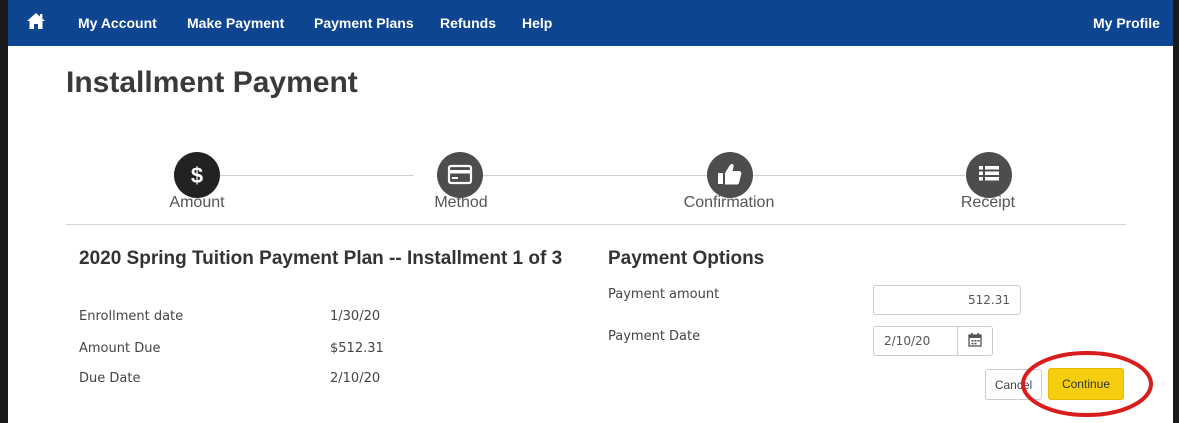  Describe the element at coordinates (117, 23) in the screenshot. I see `nav-my-account: My Account` at that location.